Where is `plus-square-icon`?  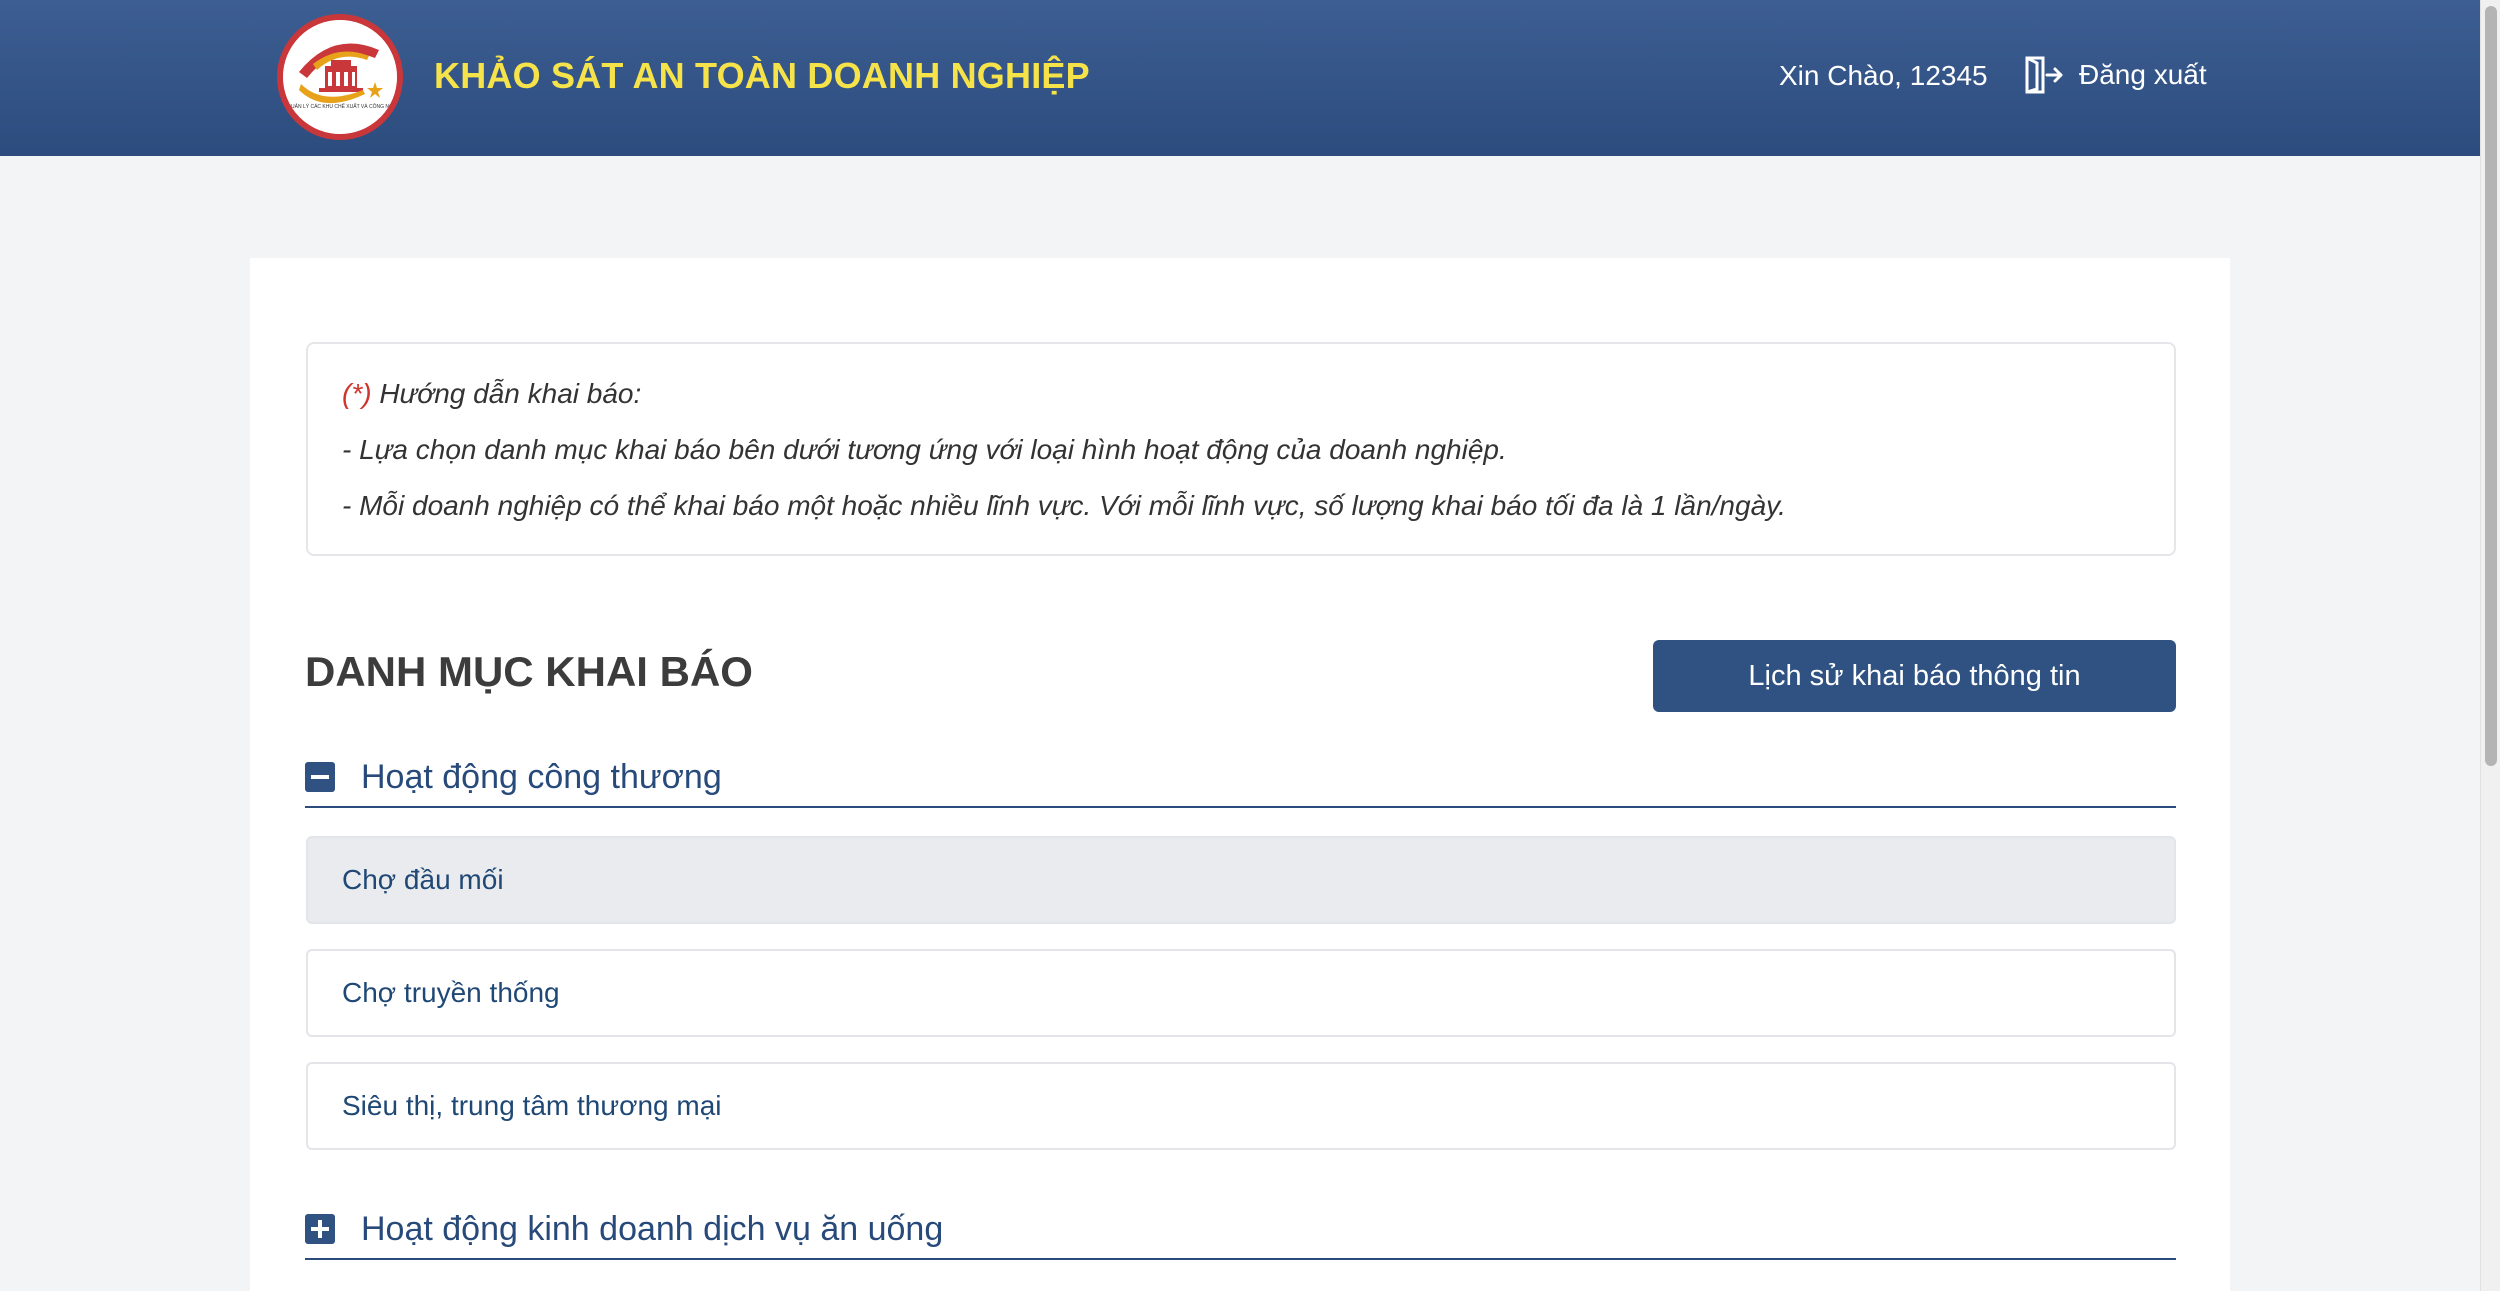 plus-square-icon is located at coordinates (320, 1229).